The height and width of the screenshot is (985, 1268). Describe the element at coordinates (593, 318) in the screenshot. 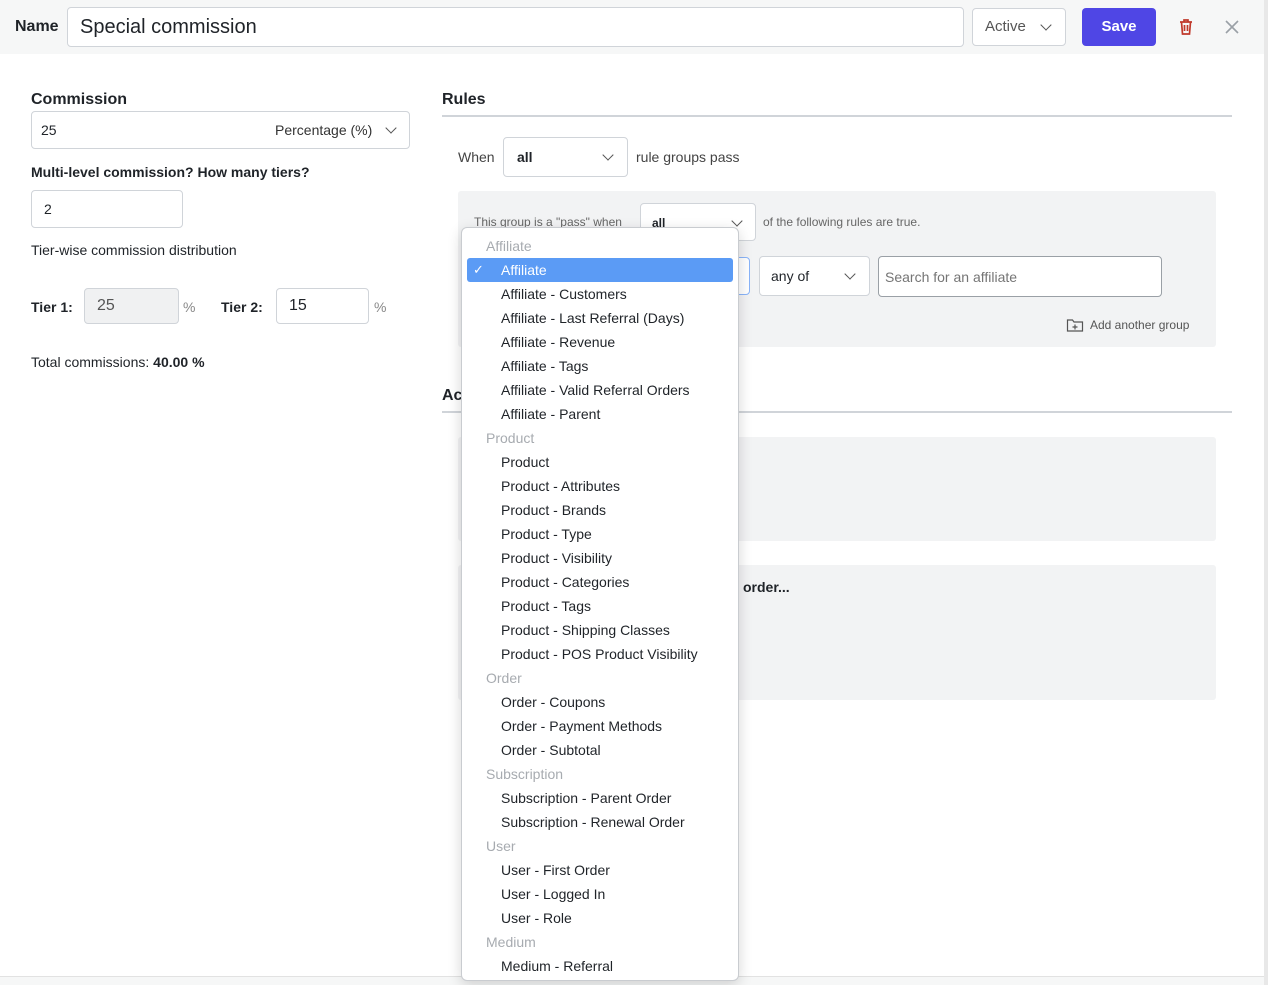

I see `dropdown-option-label: Affiliate - Last Referral (Days)` at that location.